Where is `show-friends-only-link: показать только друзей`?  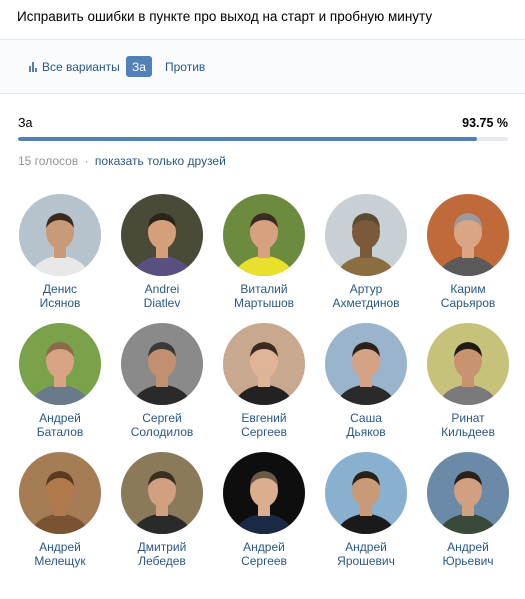 show-friends-only-link: показать только друзей is located at coordinates (160, 161).